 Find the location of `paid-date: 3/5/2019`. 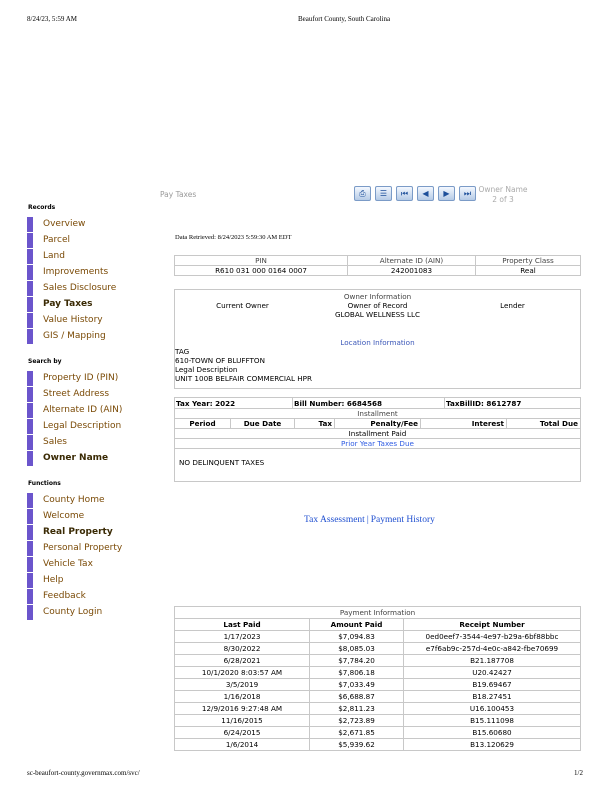

paid-date: 3/5/2019 is located at coordinates (242, 684).